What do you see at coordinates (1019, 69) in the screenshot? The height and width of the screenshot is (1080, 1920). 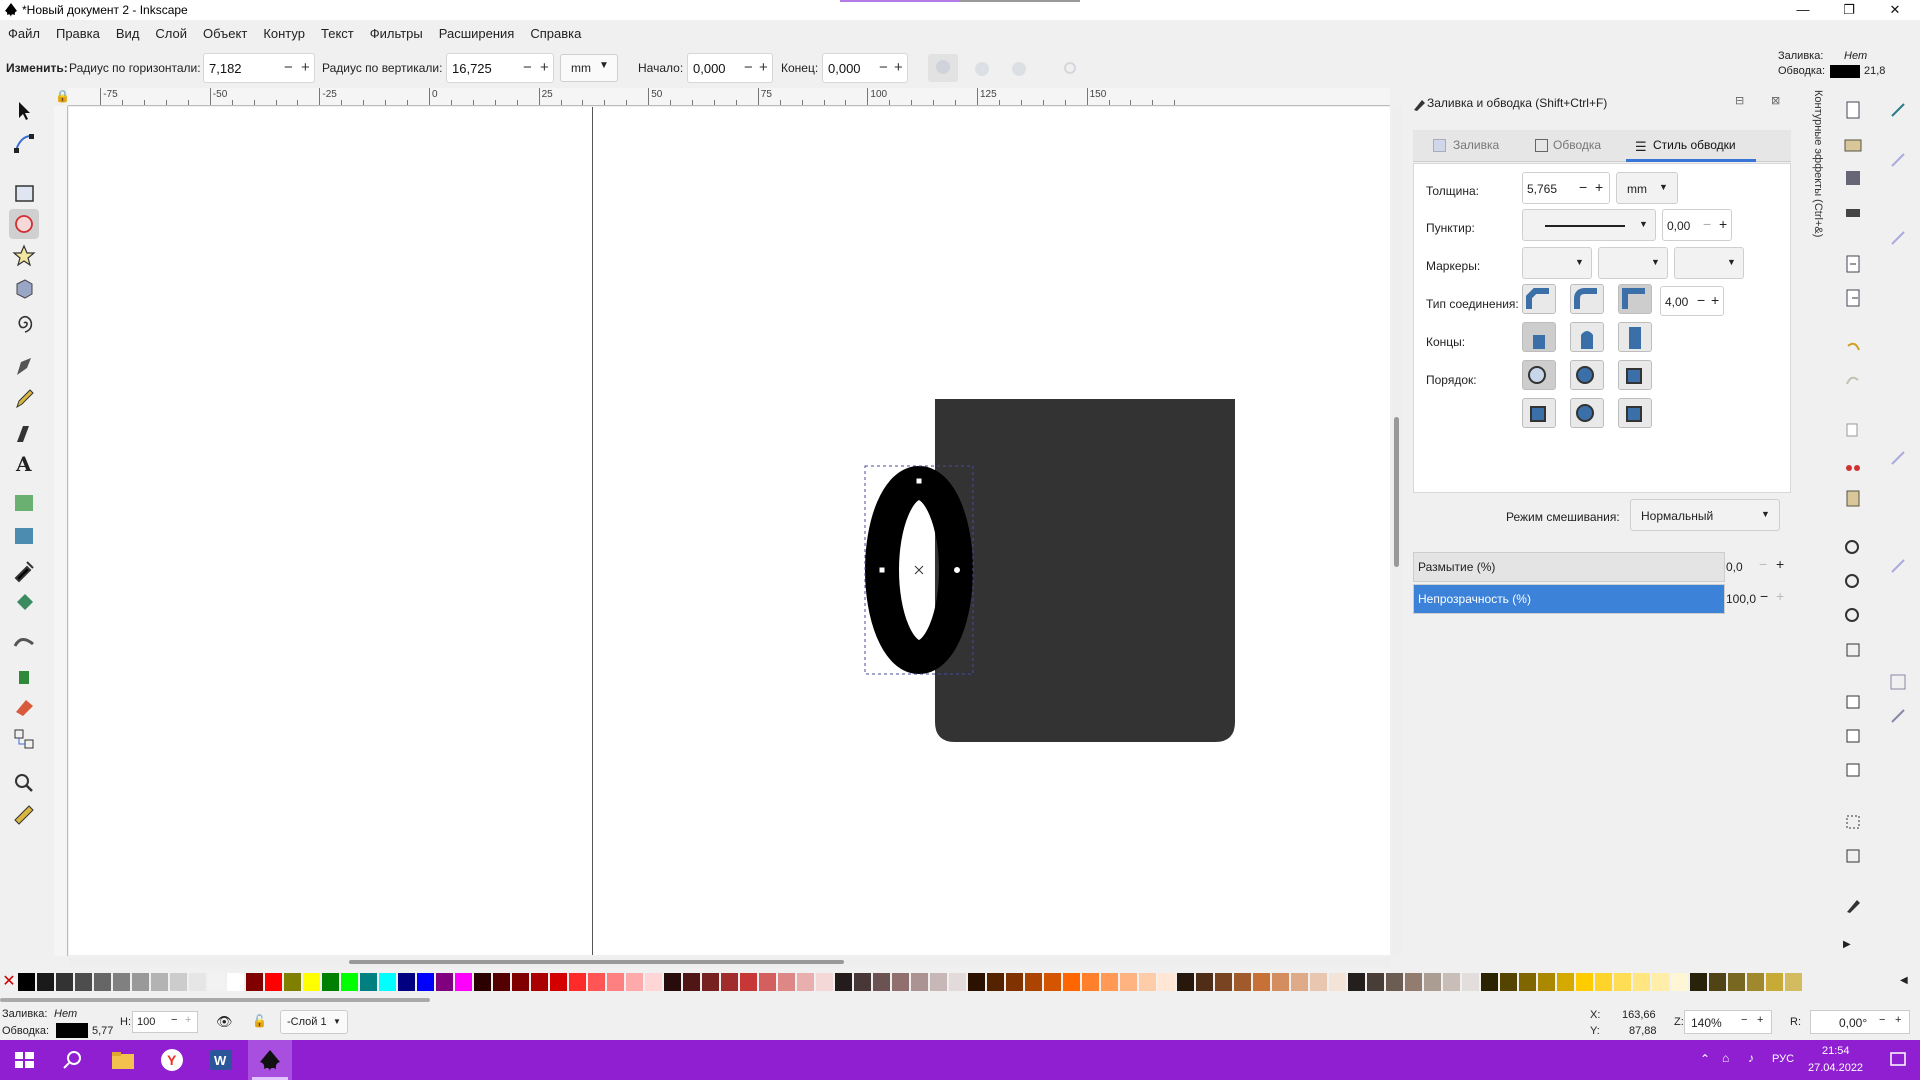 I see `arc-icon` at bounding box center [1019, 69].